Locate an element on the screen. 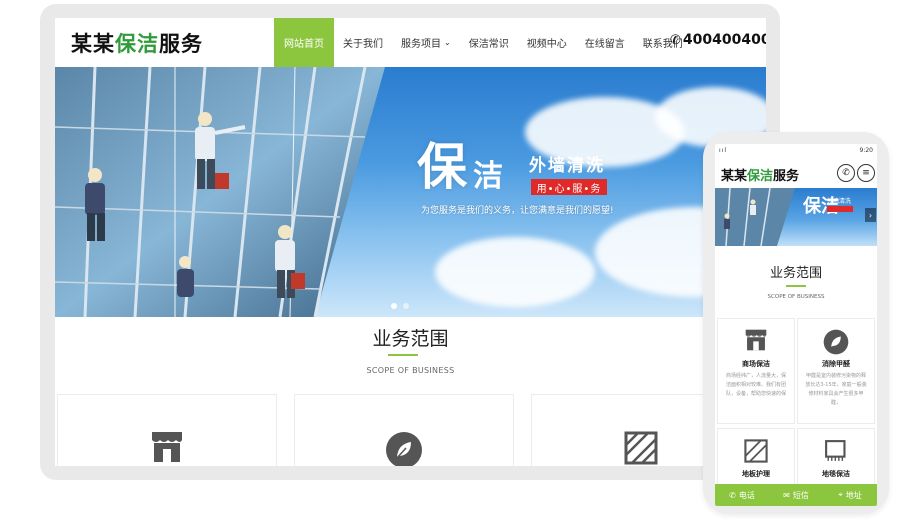 This screenshot has height=525, width=900. nav-services-label: 服务项目 is located at coordinates (421, 44).